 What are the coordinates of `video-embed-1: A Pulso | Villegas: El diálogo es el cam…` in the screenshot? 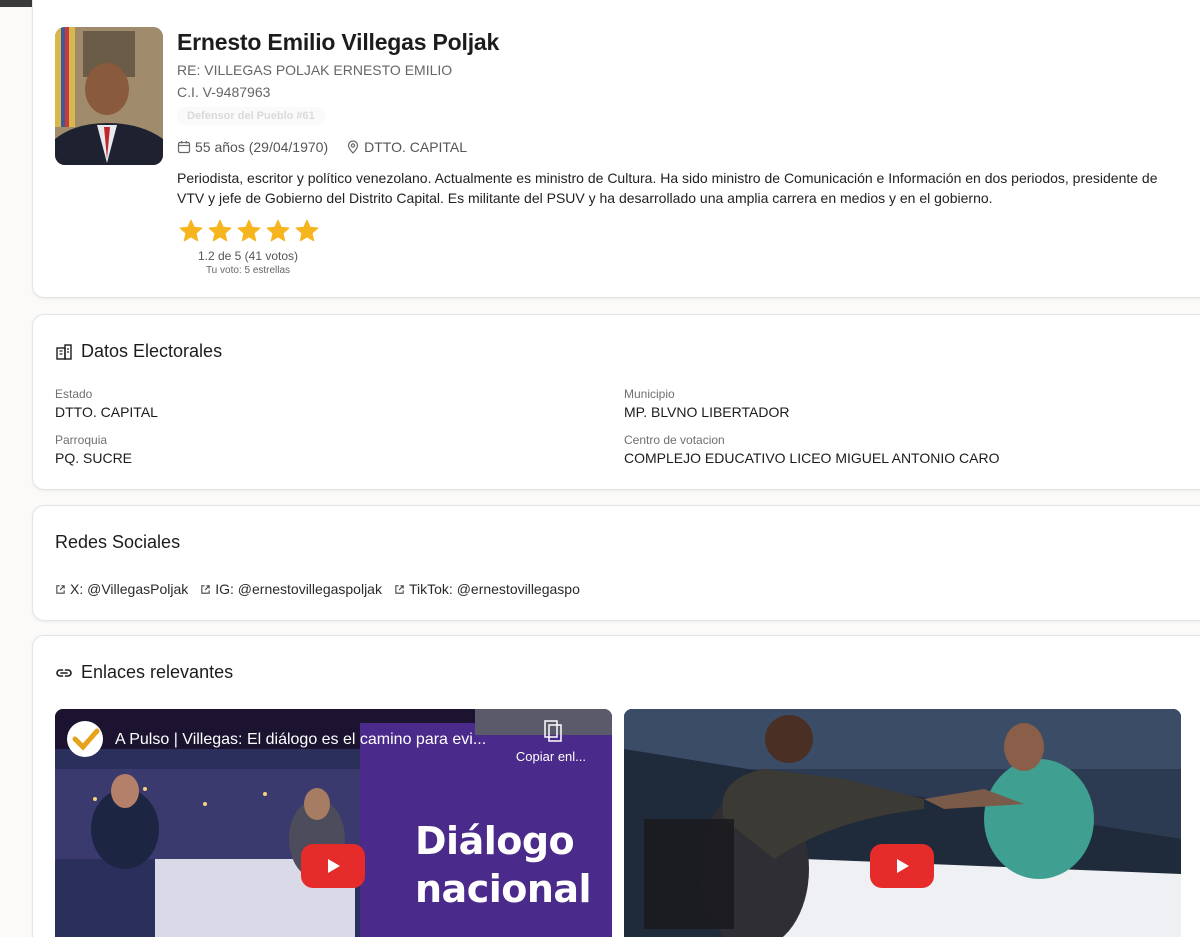 It's located at (333, 823).